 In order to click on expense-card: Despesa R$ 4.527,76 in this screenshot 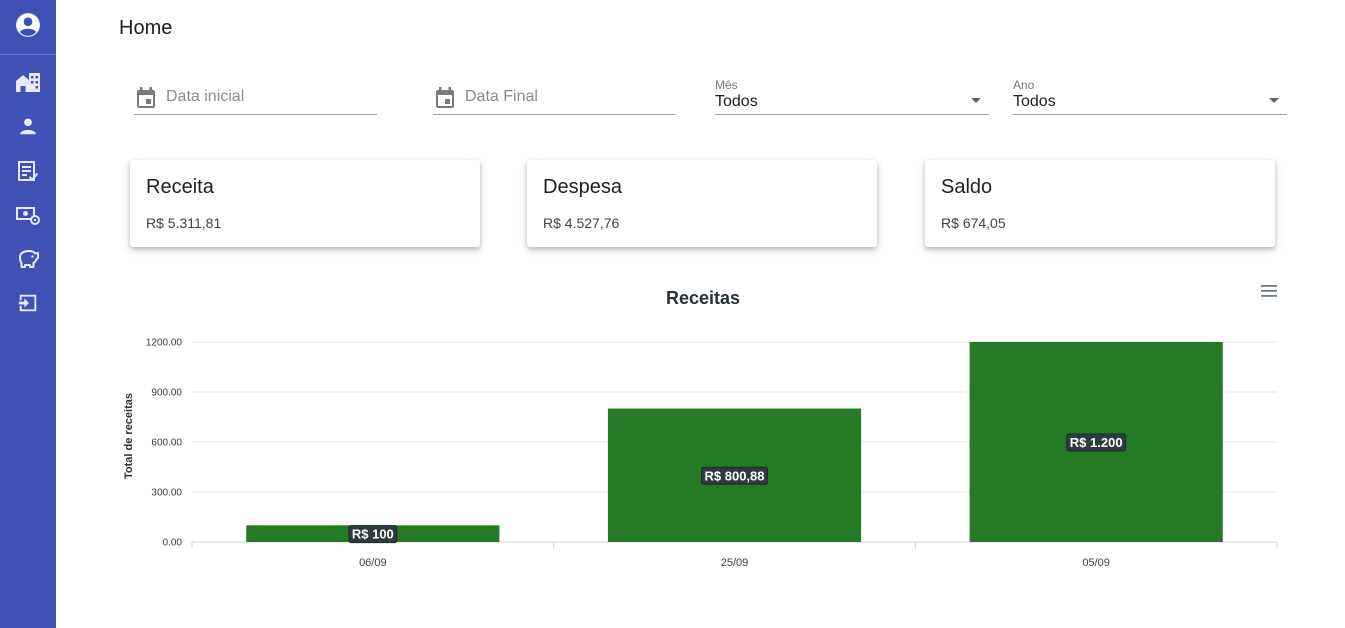, I will do `click(702, 203)`.